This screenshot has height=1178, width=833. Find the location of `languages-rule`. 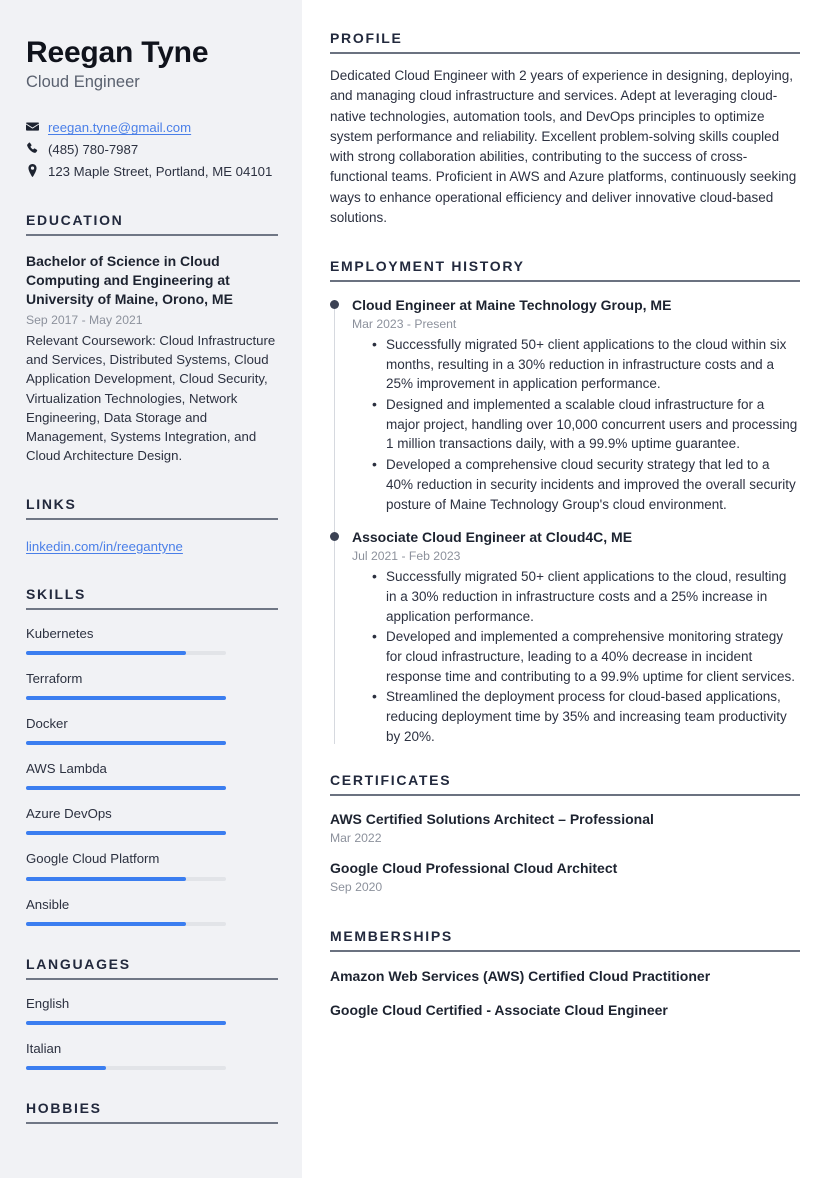

languages-rule is located at coordinates (152, 978).